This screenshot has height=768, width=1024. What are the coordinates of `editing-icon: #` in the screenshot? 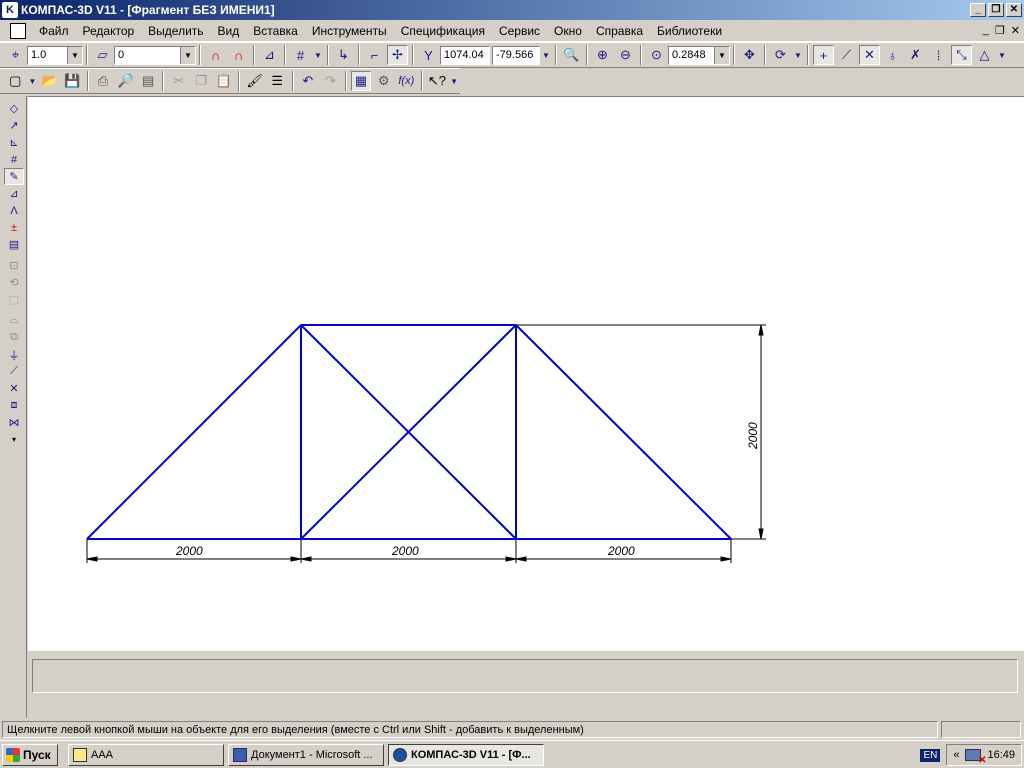 It's located at (14, 159).